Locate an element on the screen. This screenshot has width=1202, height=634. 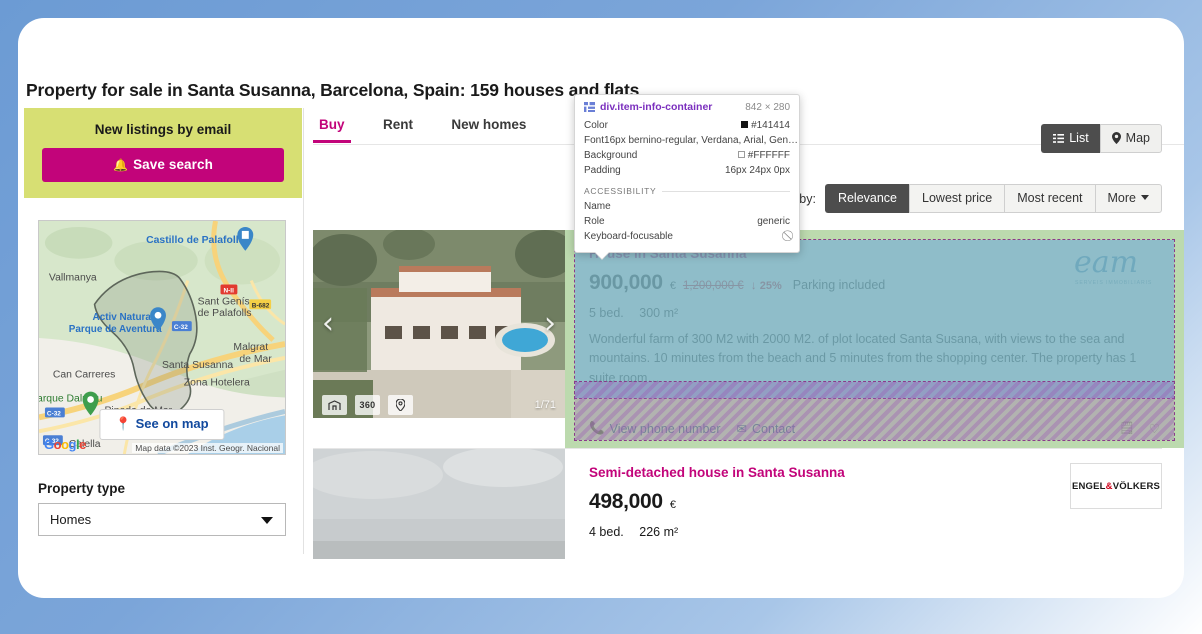
listing-extra: Parking included is located at coordinates (839, 285).